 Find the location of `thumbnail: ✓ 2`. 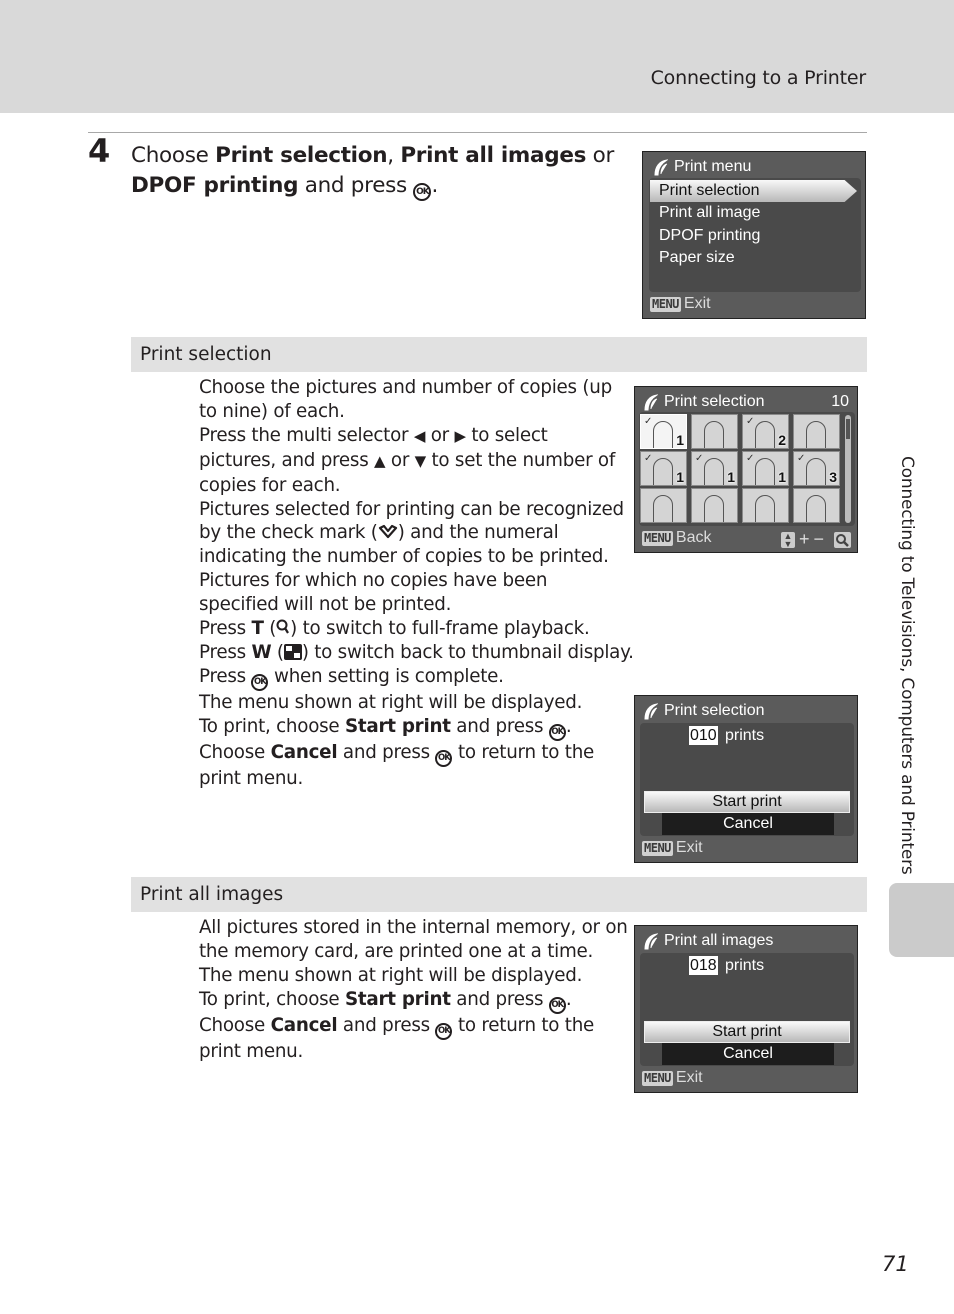

thumbnail: ✓ 2 is located at coordinates (765, 431).